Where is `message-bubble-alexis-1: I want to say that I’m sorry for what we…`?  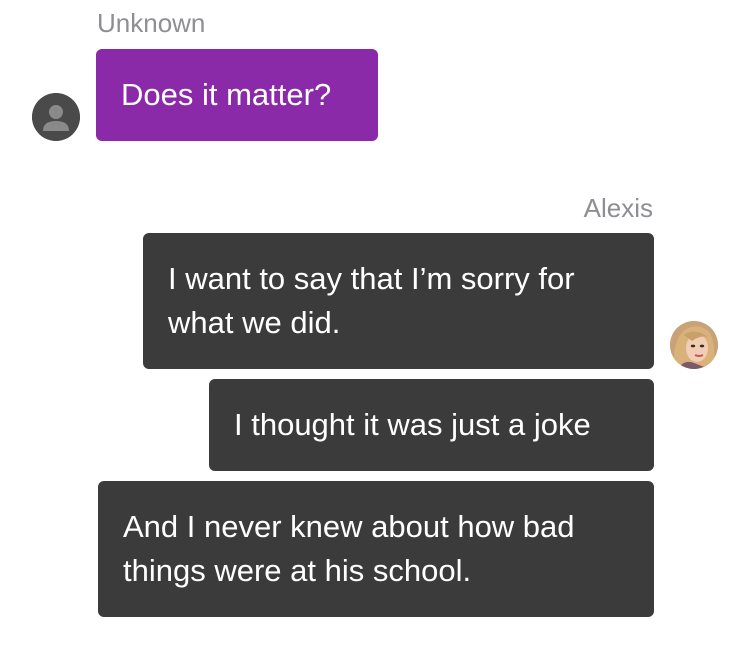 message-bubble-alexis-1: I want to say that I’m sorry for what we… is located at coordinates (398, 301).